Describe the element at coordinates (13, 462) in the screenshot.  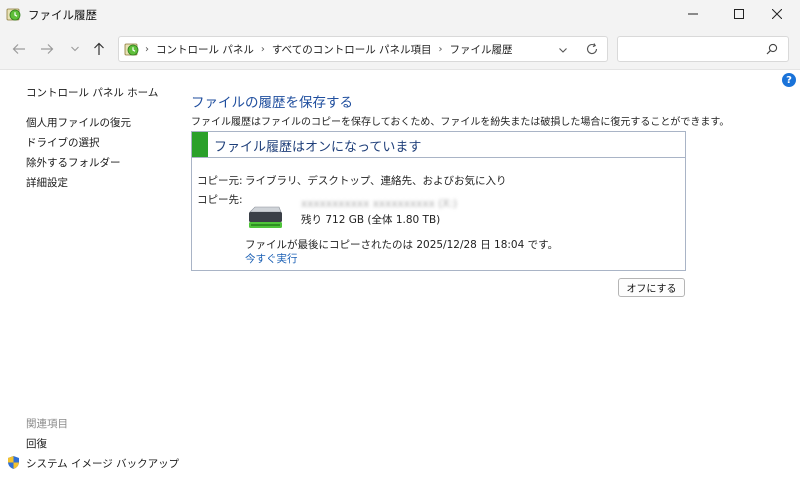
I see `uac-shield-icon` at that location.